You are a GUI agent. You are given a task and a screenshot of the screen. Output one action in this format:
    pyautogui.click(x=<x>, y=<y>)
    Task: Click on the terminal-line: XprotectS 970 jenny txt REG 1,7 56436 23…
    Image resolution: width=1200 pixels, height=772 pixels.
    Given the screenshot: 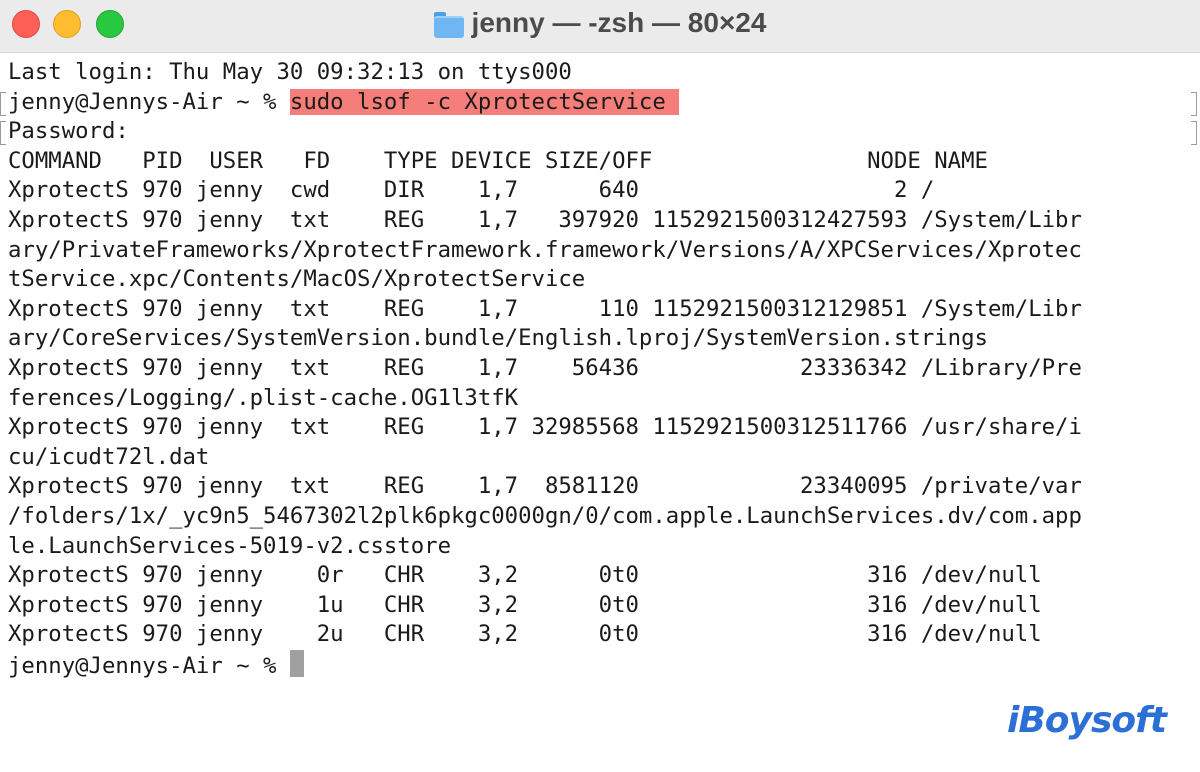 What is the action you would take?
    pyautogui.click(x=603, y=369)
    